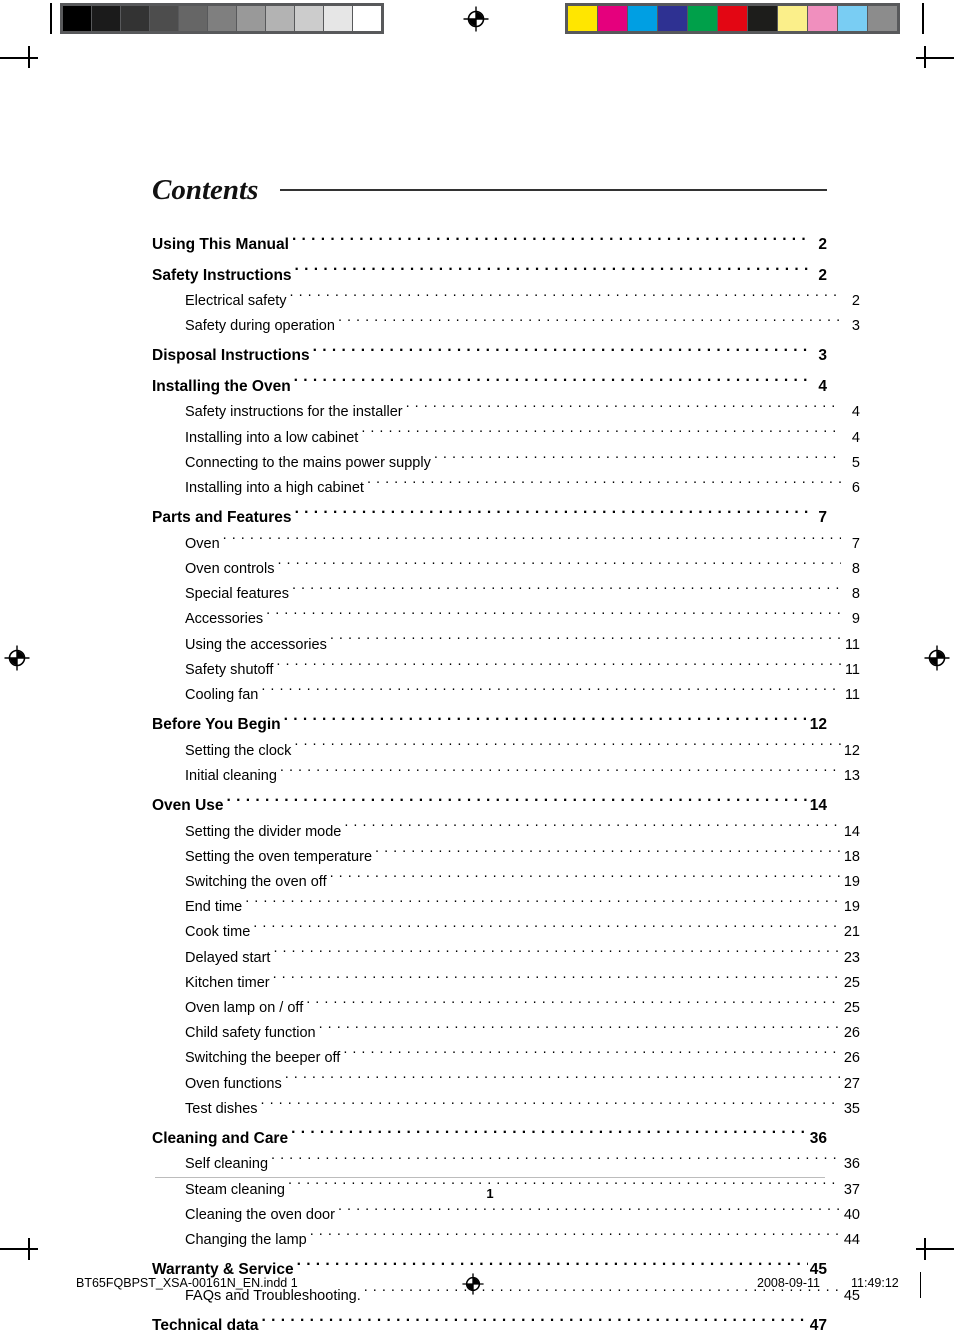 This screenshot has width=954, height=1340. What do you see at coordinates (506, 463) in the screenshot?
I see `toc-subsection-entry: Connecting to the mains power supply 5` at bounding box center [506, 463].